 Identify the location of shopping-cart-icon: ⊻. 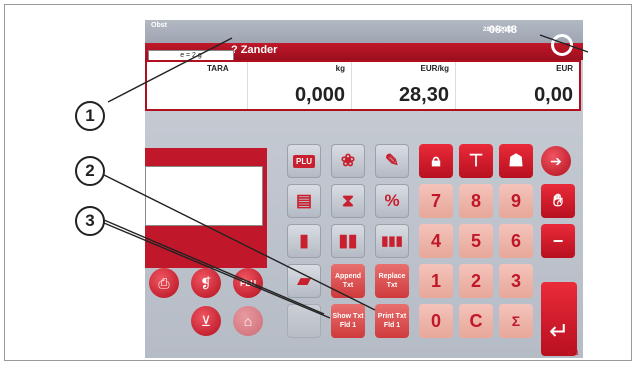
(206, 320).